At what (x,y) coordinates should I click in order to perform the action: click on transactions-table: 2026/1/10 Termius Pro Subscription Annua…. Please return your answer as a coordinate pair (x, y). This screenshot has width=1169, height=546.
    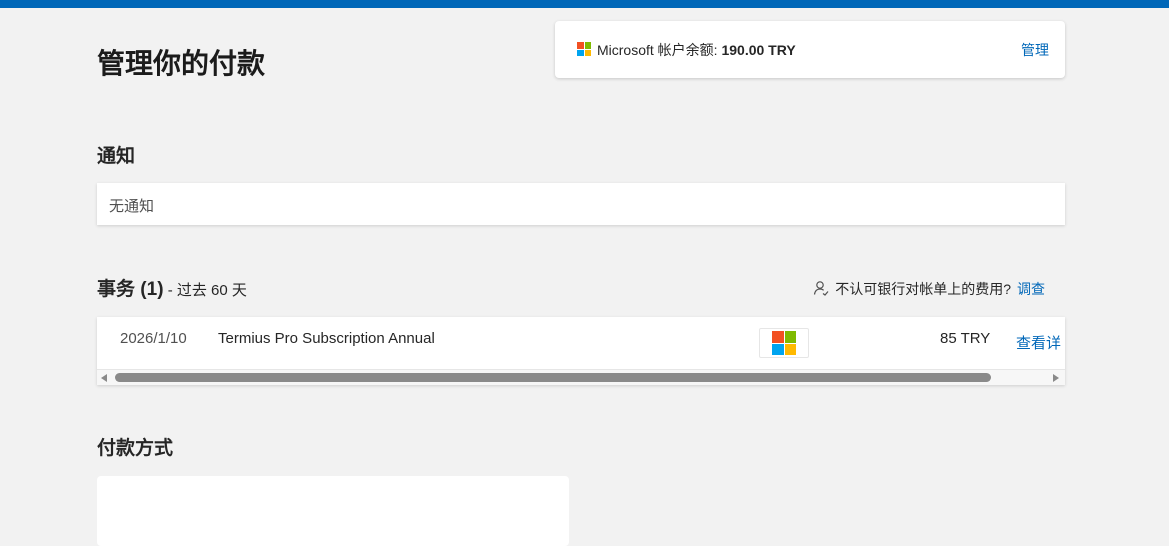
    Looking at the image, I should click on (581, 351).